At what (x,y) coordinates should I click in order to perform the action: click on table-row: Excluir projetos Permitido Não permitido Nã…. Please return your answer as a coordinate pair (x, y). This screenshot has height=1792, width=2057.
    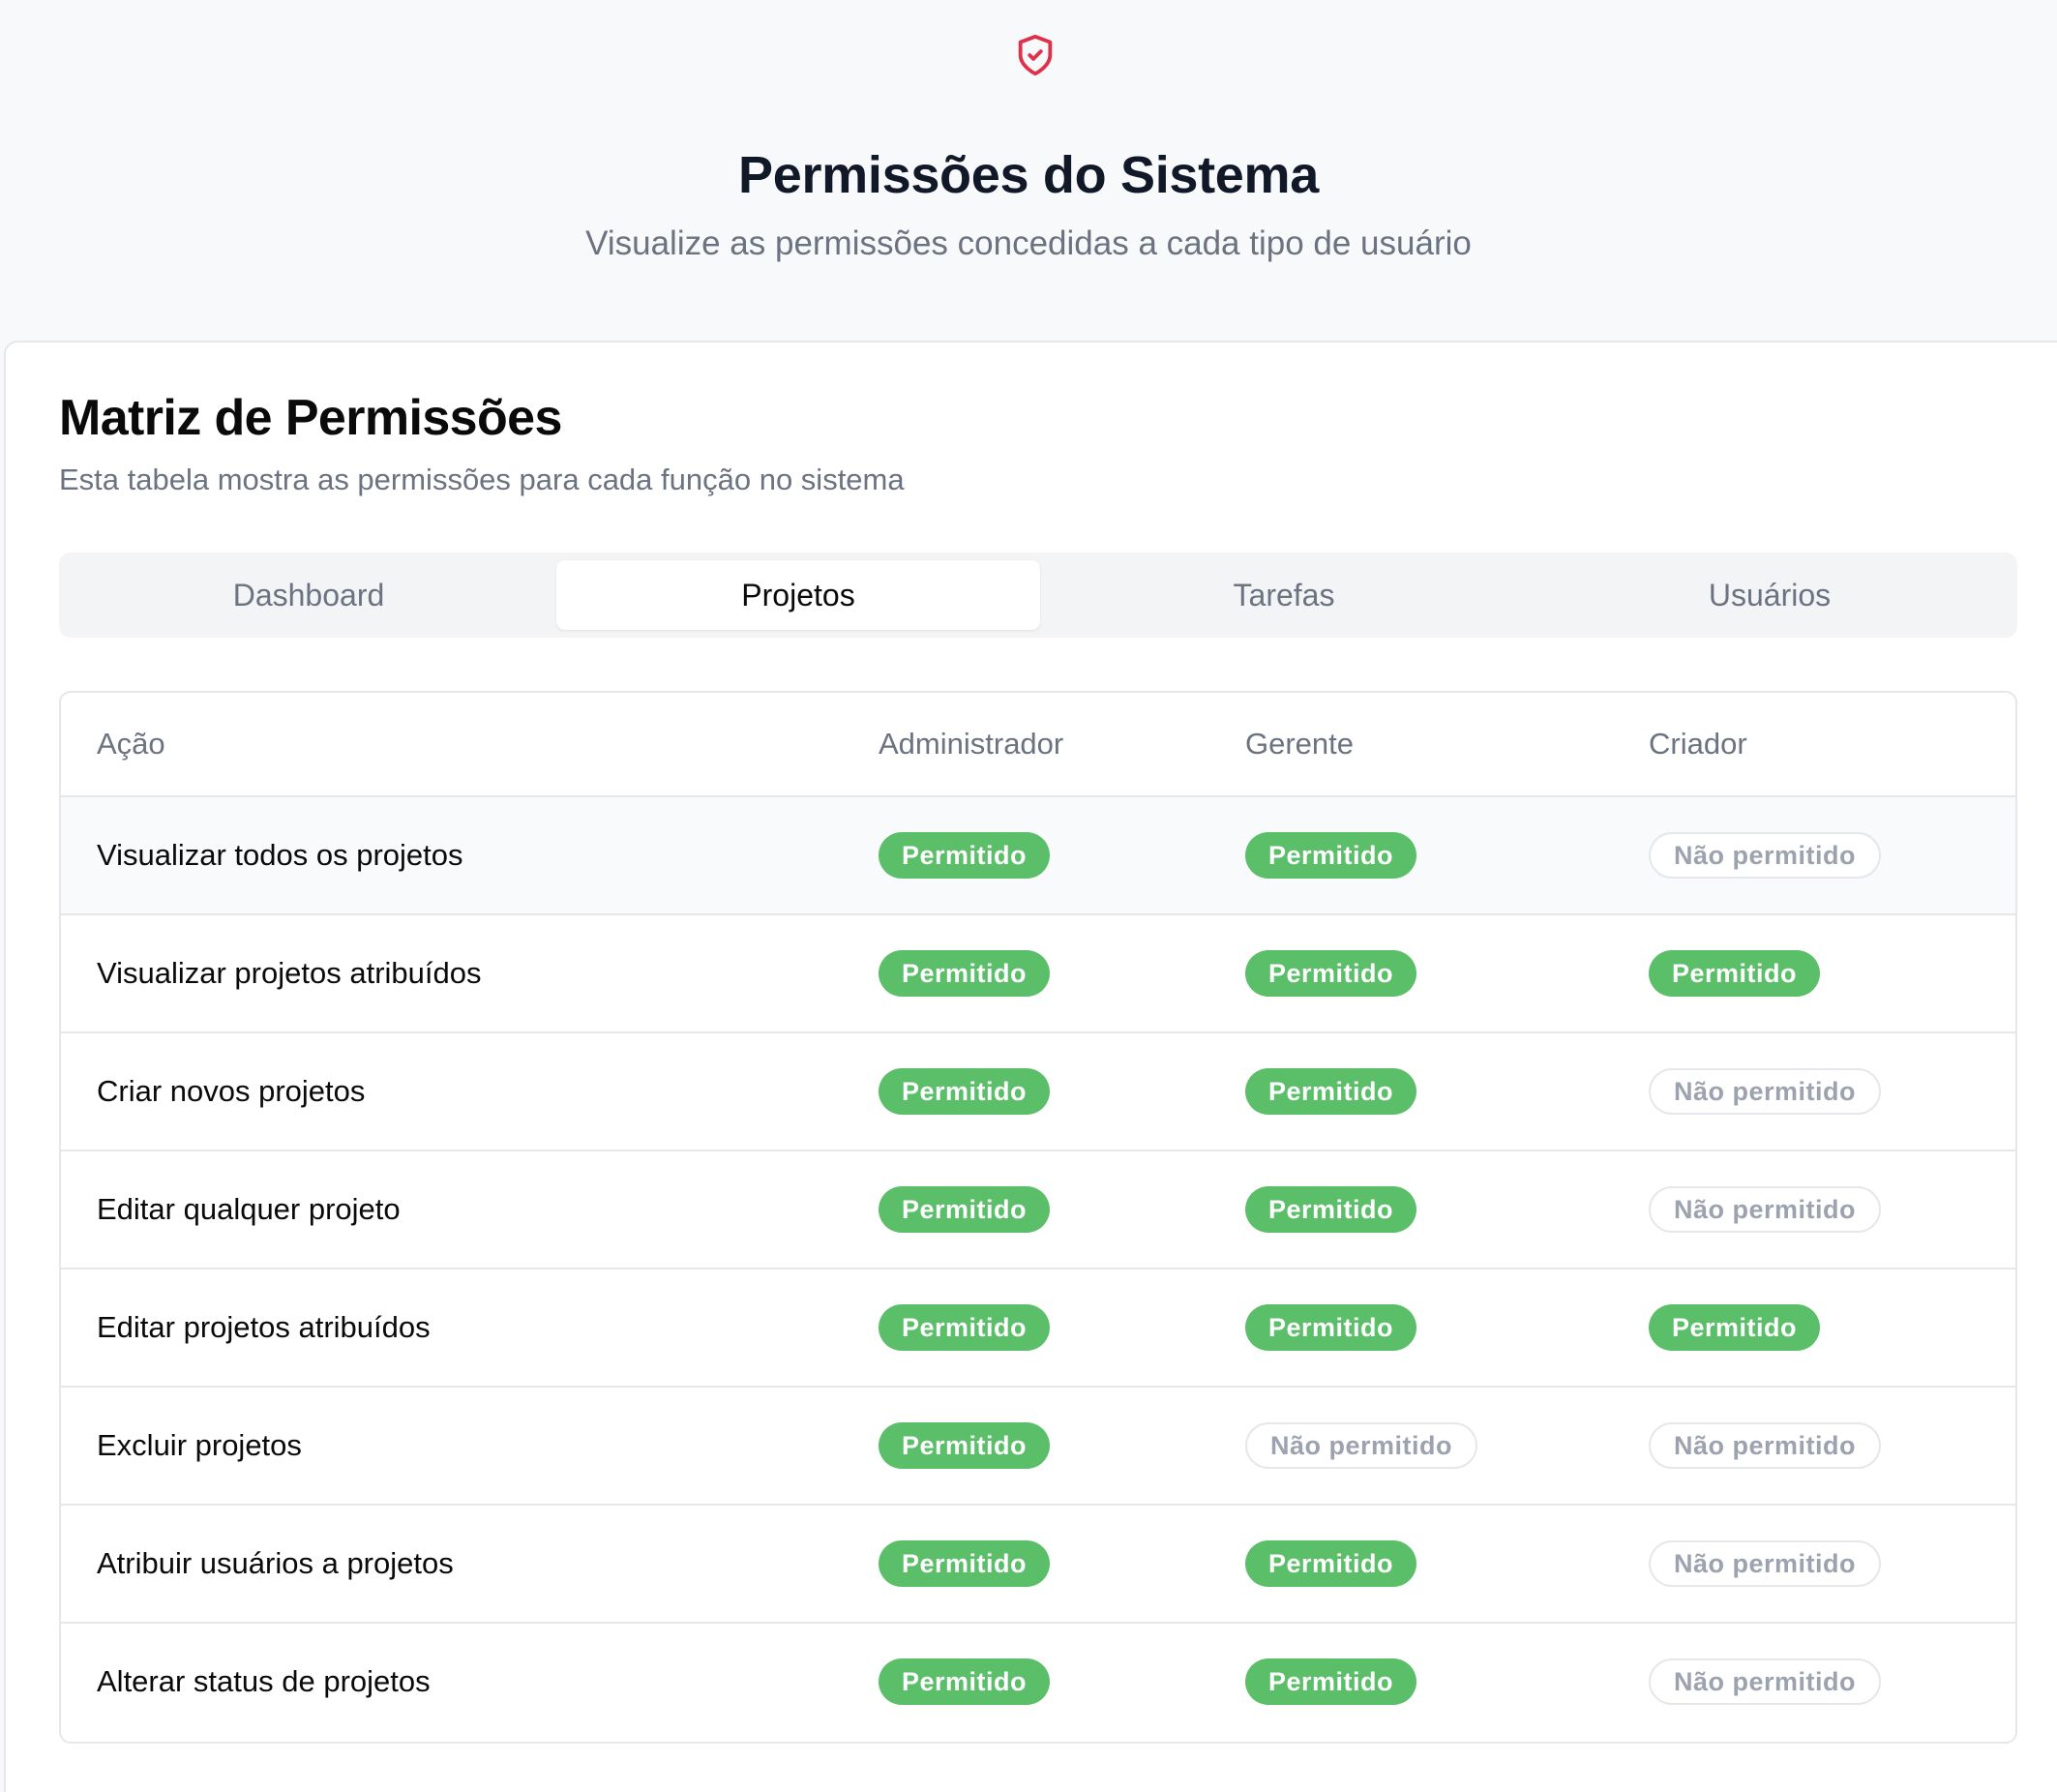
    Looking at the image, I should click on (1038, 1447).